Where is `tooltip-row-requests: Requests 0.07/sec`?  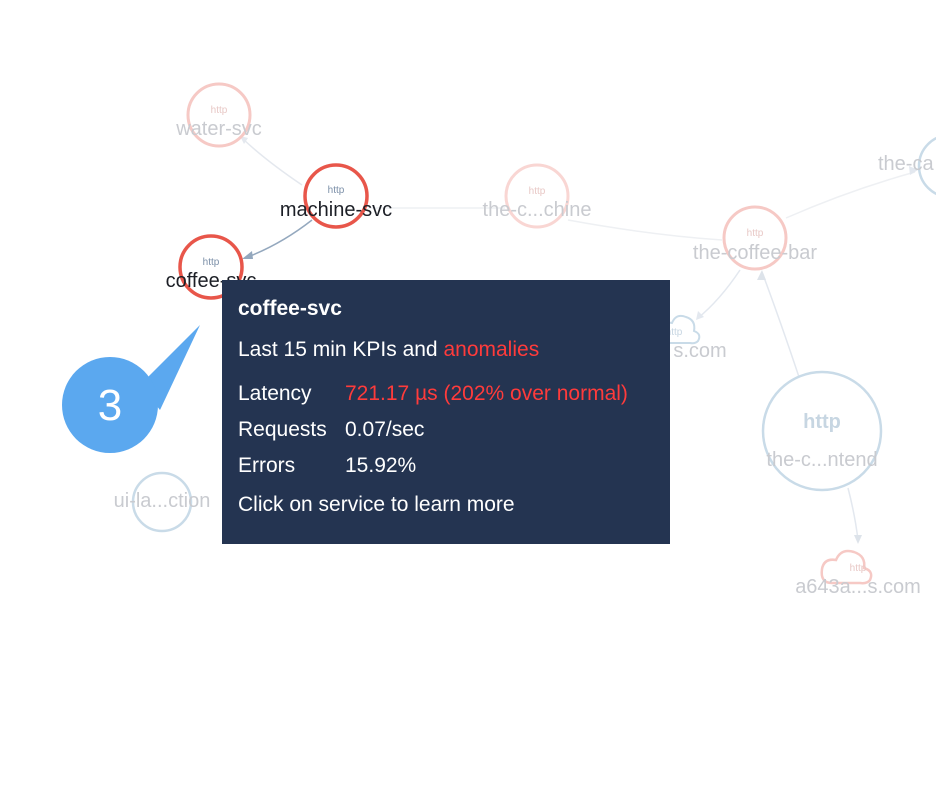
tooltip-row-requests: Requests 0.07/sec is located at coordinates (446, 430).